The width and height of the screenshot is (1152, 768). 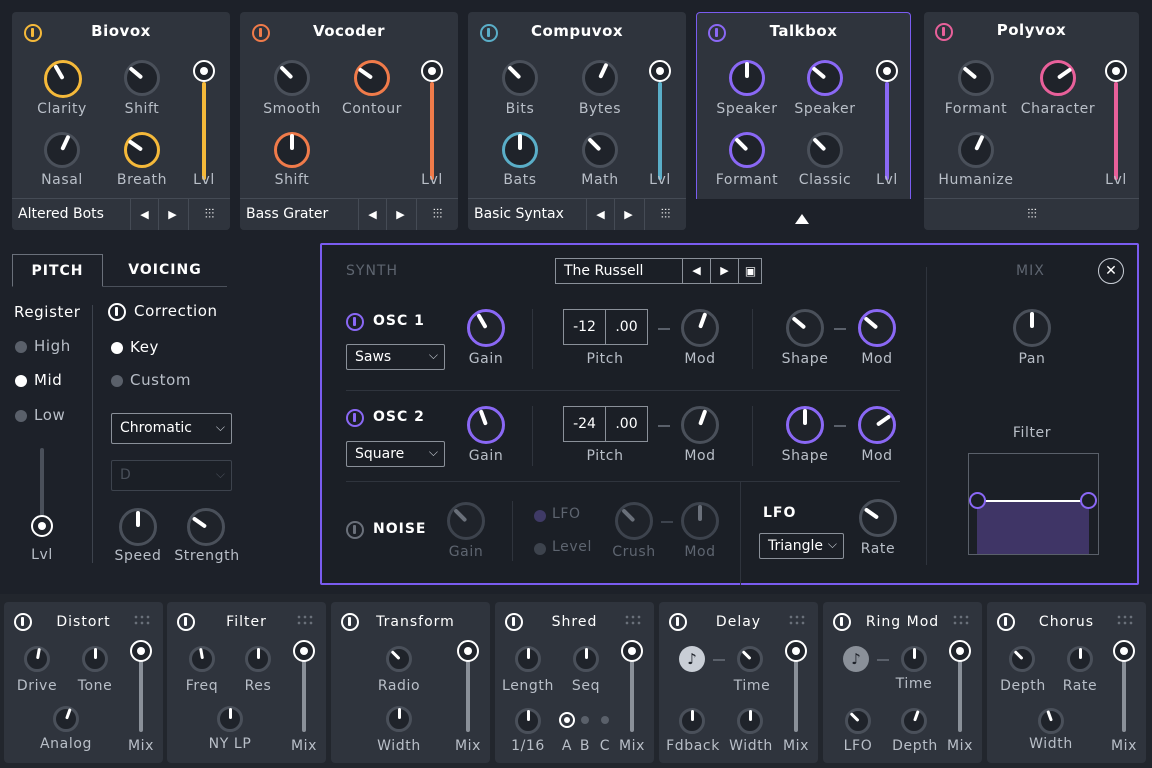 I want to click on osc1-power-icon, so click(x=355, y=322).